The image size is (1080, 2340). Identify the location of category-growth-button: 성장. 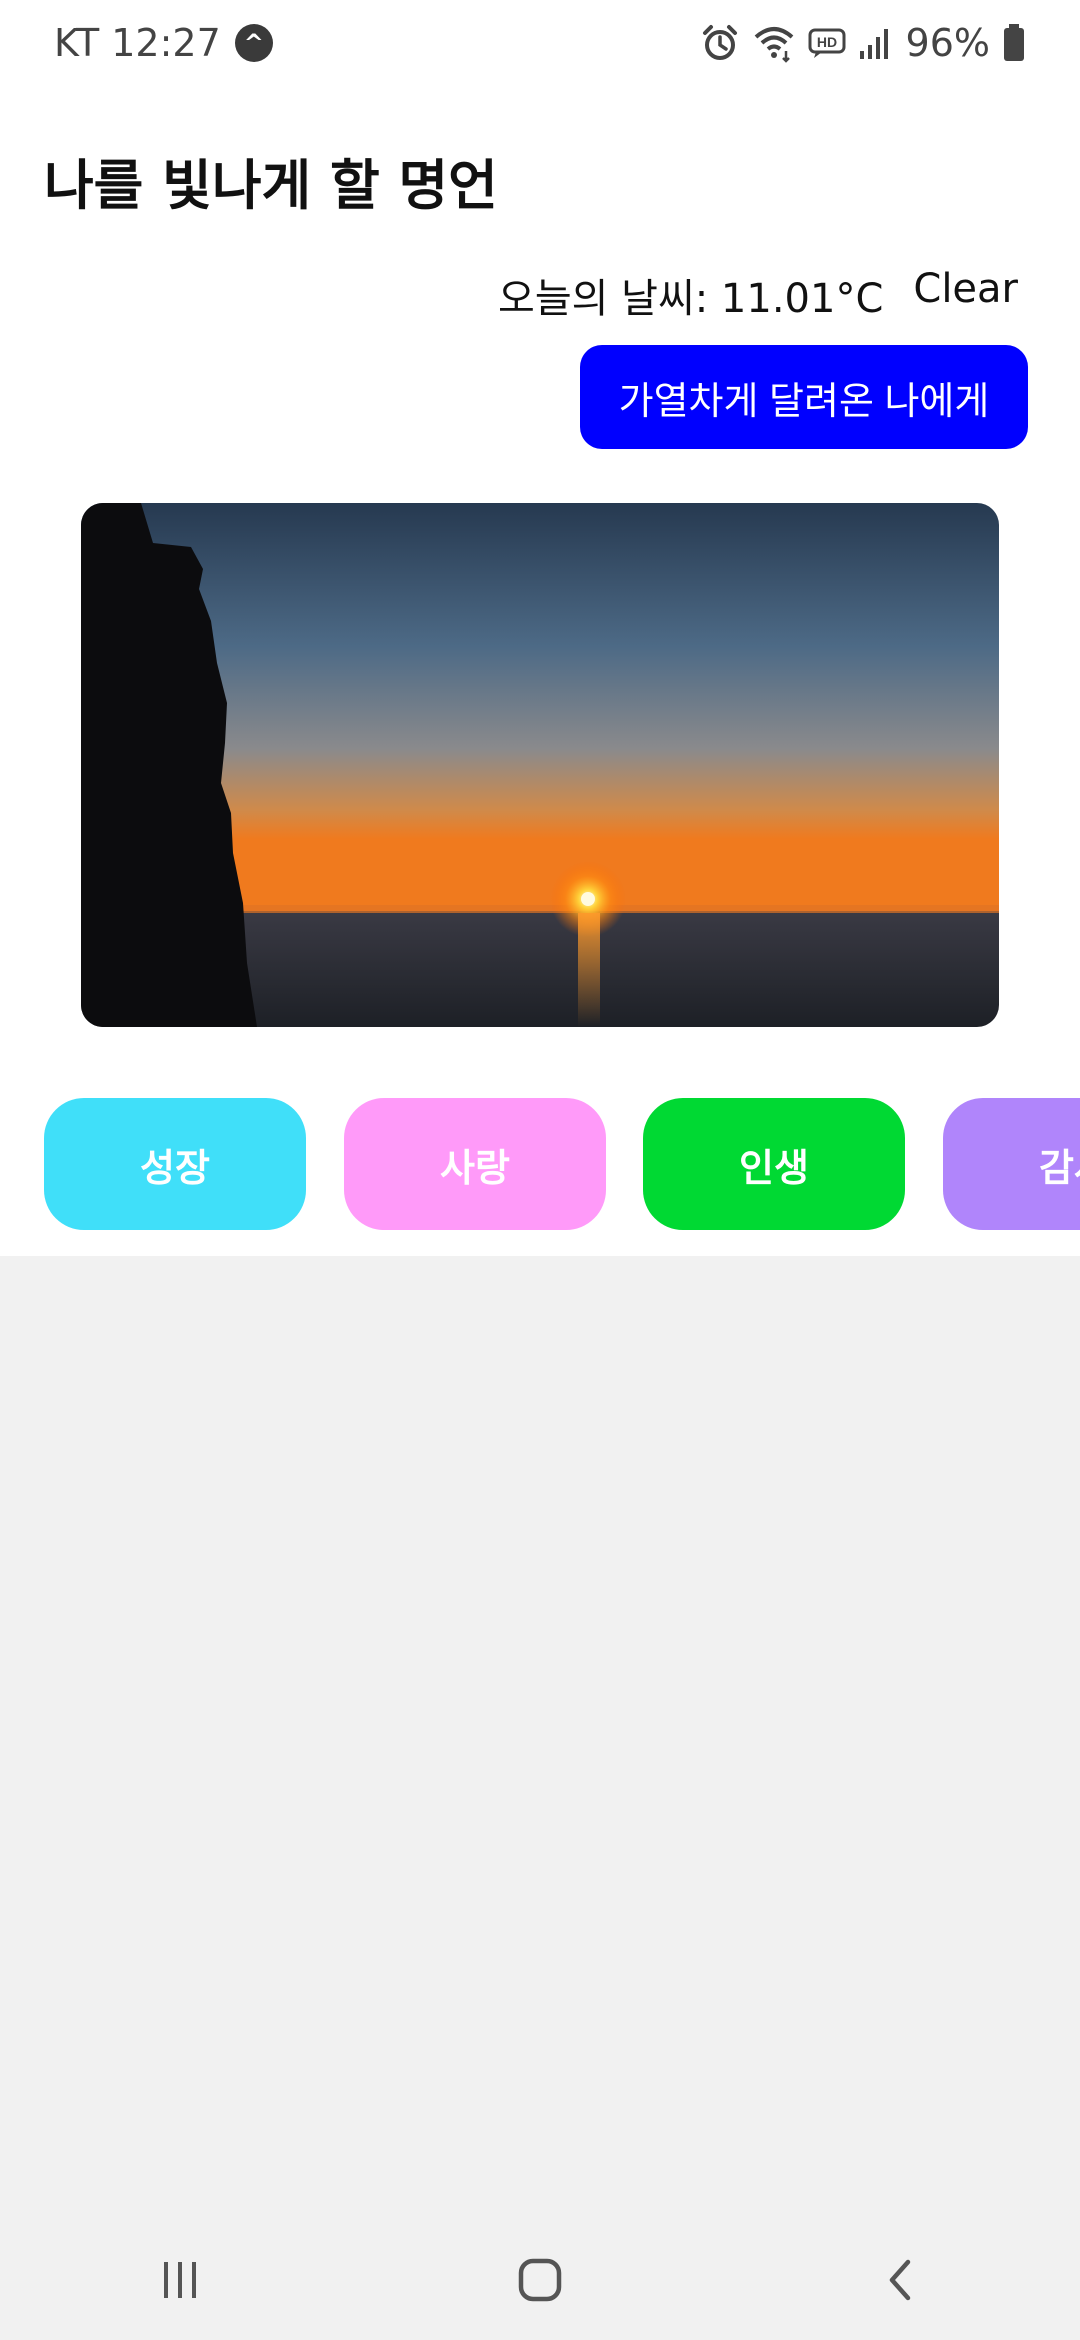
(175, 1164).